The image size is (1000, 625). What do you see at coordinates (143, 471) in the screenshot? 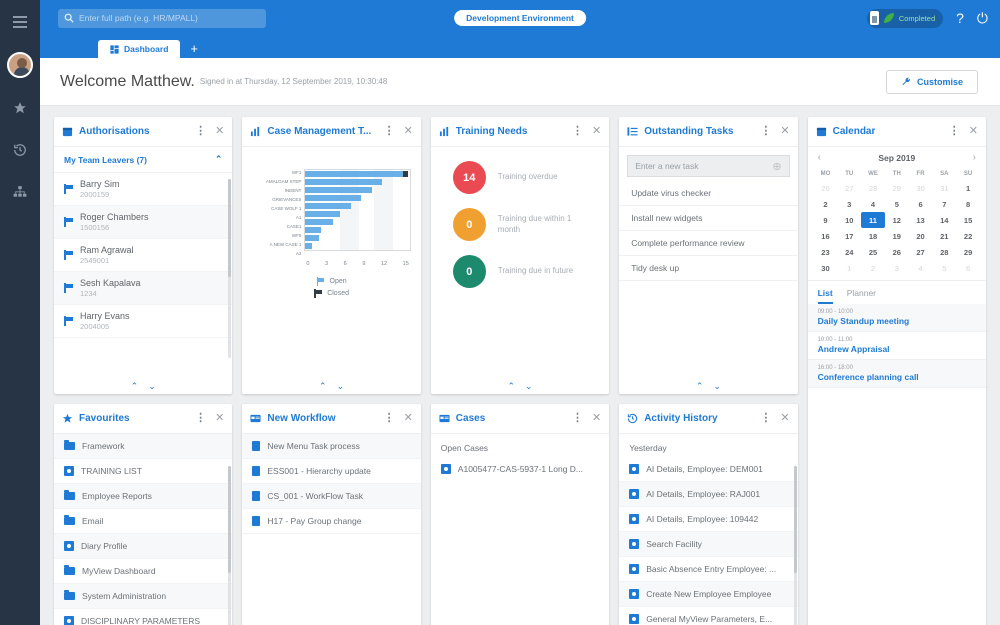
I see `list-item: TRAINING LIST` at bounding box center [143, 471].